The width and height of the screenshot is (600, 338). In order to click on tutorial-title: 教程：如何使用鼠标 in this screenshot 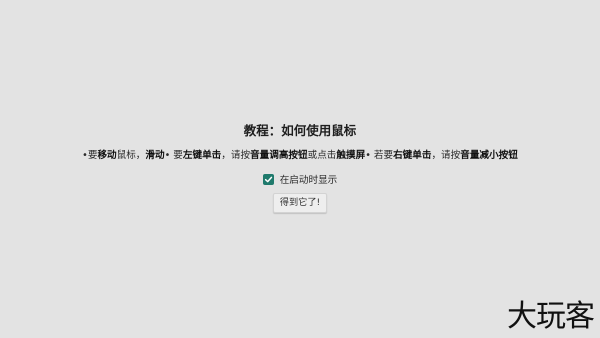, I will do `click(300, 130)`.